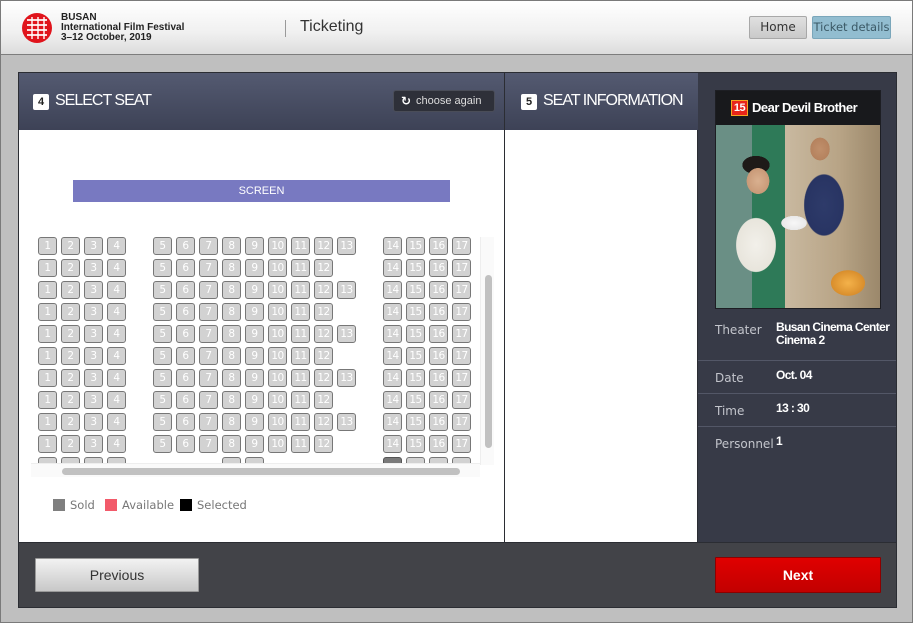 The image size is (913, 623). I want to click on ticket-details-button: Ticket details, so click(851, 27).